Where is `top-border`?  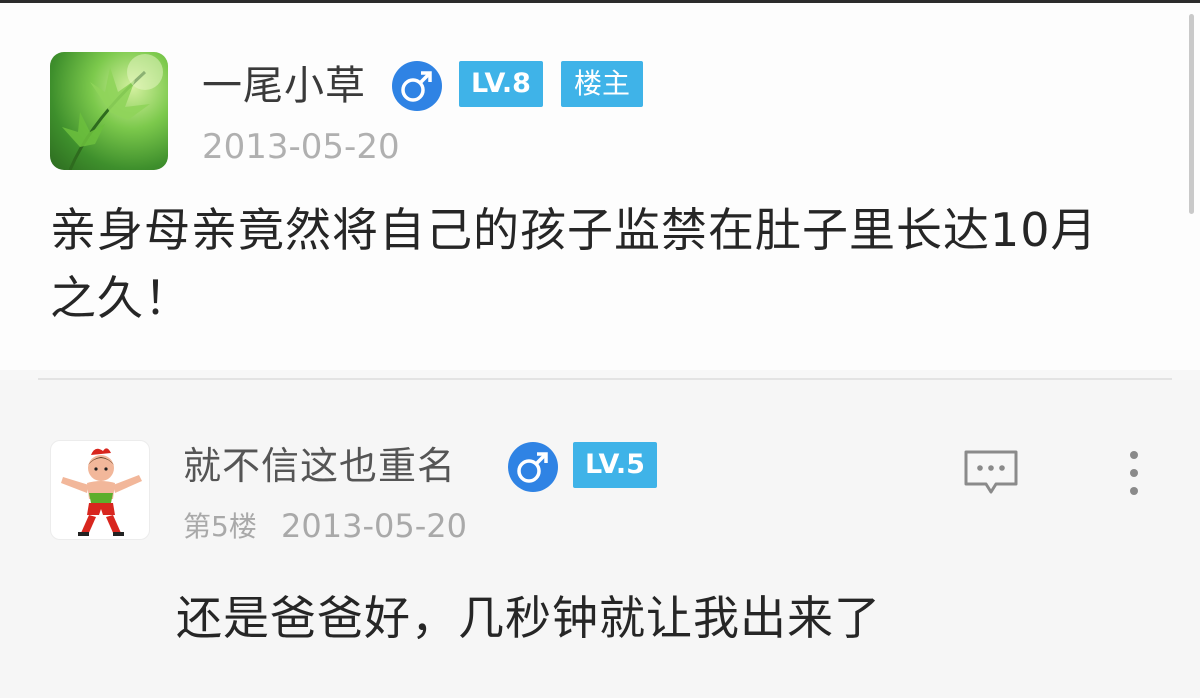
top-border is located at coordinates (600, 1).